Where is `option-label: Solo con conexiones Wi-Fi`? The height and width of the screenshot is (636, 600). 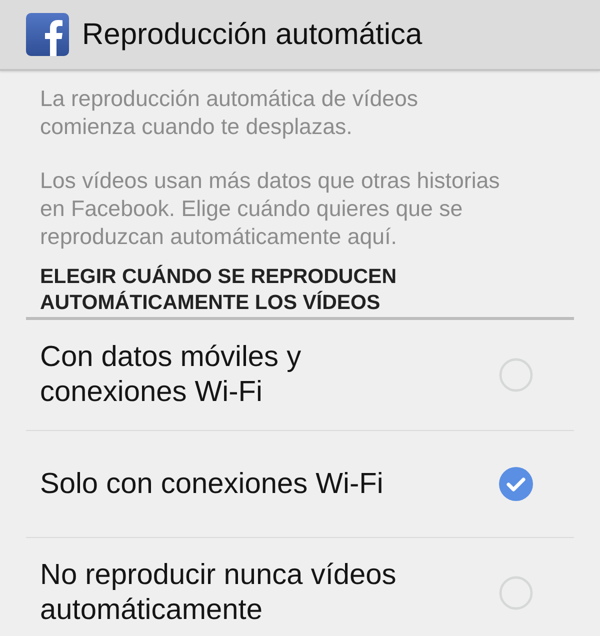 option-label: Solo con conexiones Wi-Fi is located at coordinates (212, 484).